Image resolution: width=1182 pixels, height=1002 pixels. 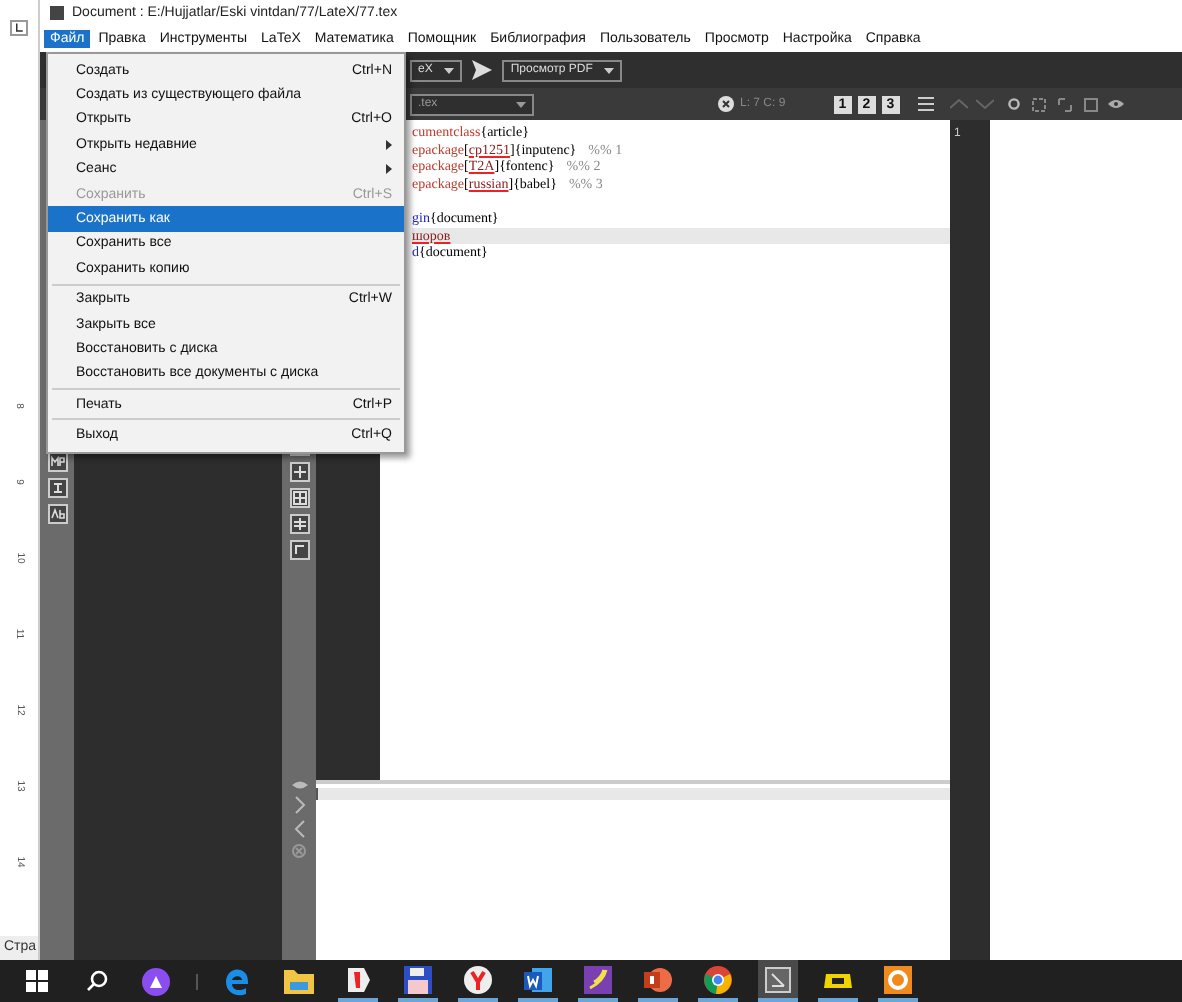 I want to click on close-icon, so click(x=726, y=104).